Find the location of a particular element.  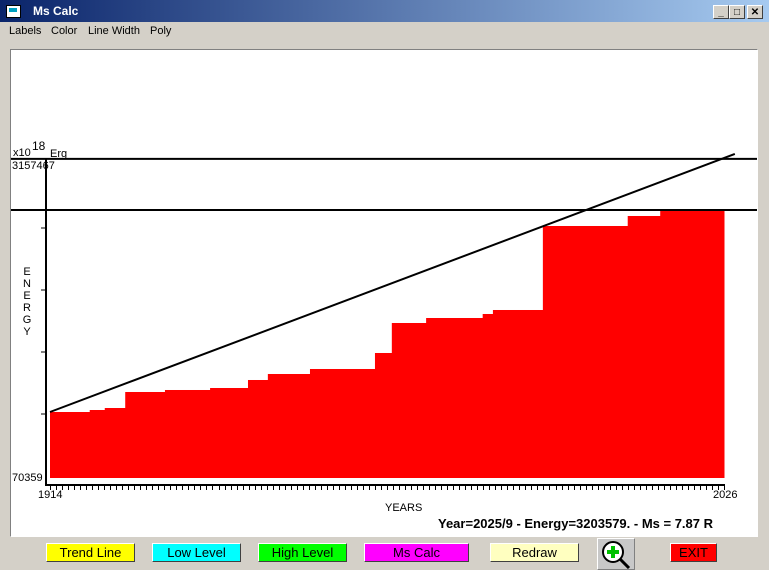

exit-button: EXIT is located at coordinates (693, 552).